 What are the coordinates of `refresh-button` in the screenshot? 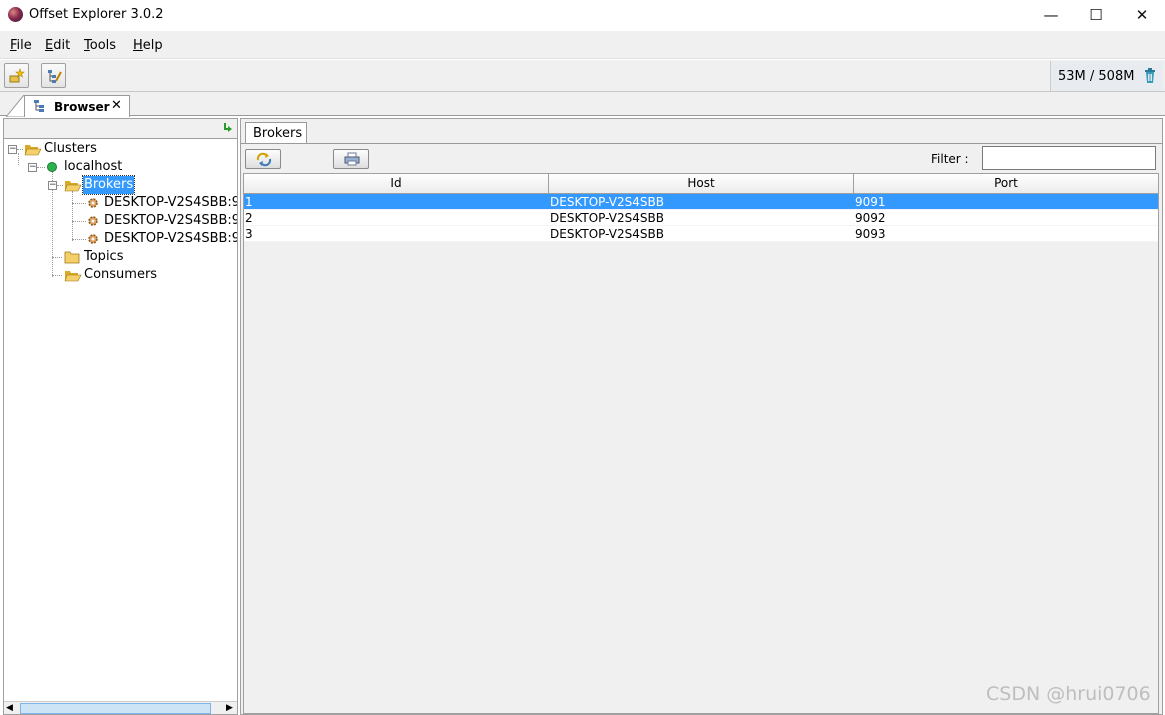 It's located at (263, 159).